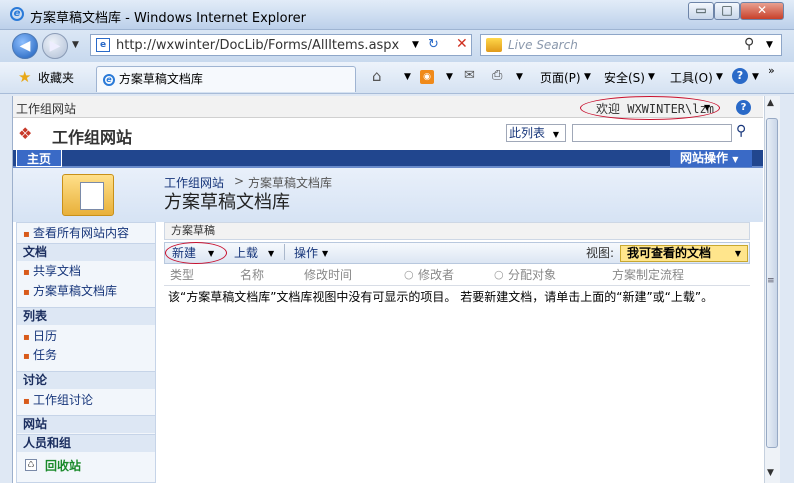 The width and height of the screenshot is (794, 483). I want to click on feeds-dropdown-icon: ▼, so click(449, 77).